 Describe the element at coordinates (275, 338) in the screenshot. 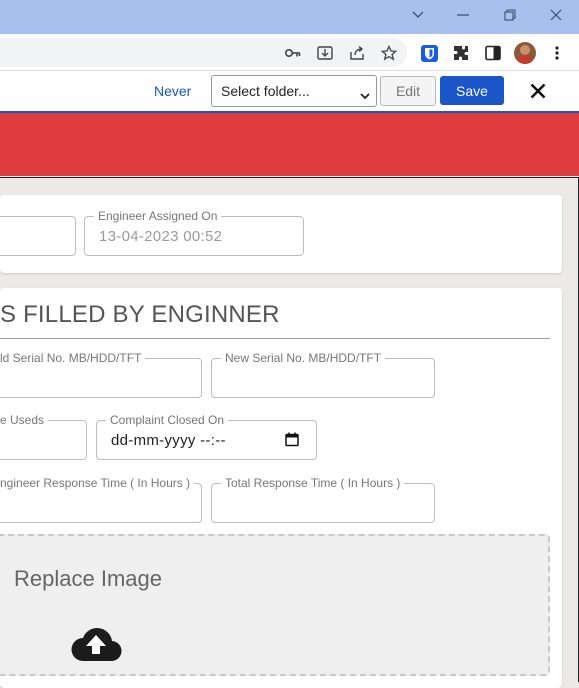

I see `section-divider` at that location.